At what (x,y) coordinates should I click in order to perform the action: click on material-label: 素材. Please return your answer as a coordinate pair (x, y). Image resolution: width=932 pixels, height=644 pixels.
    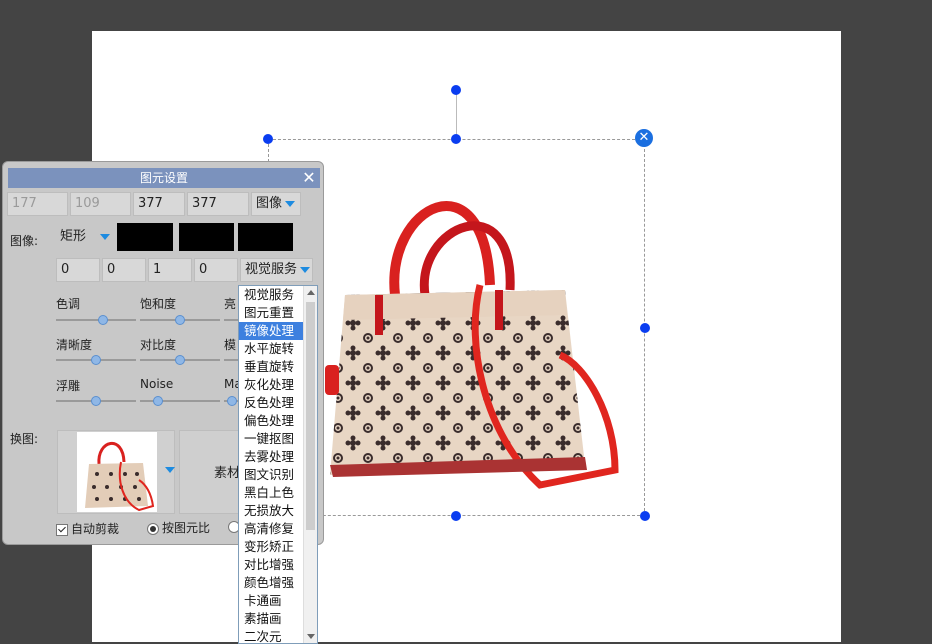
    Looking at the image, I should click on (227, 473).